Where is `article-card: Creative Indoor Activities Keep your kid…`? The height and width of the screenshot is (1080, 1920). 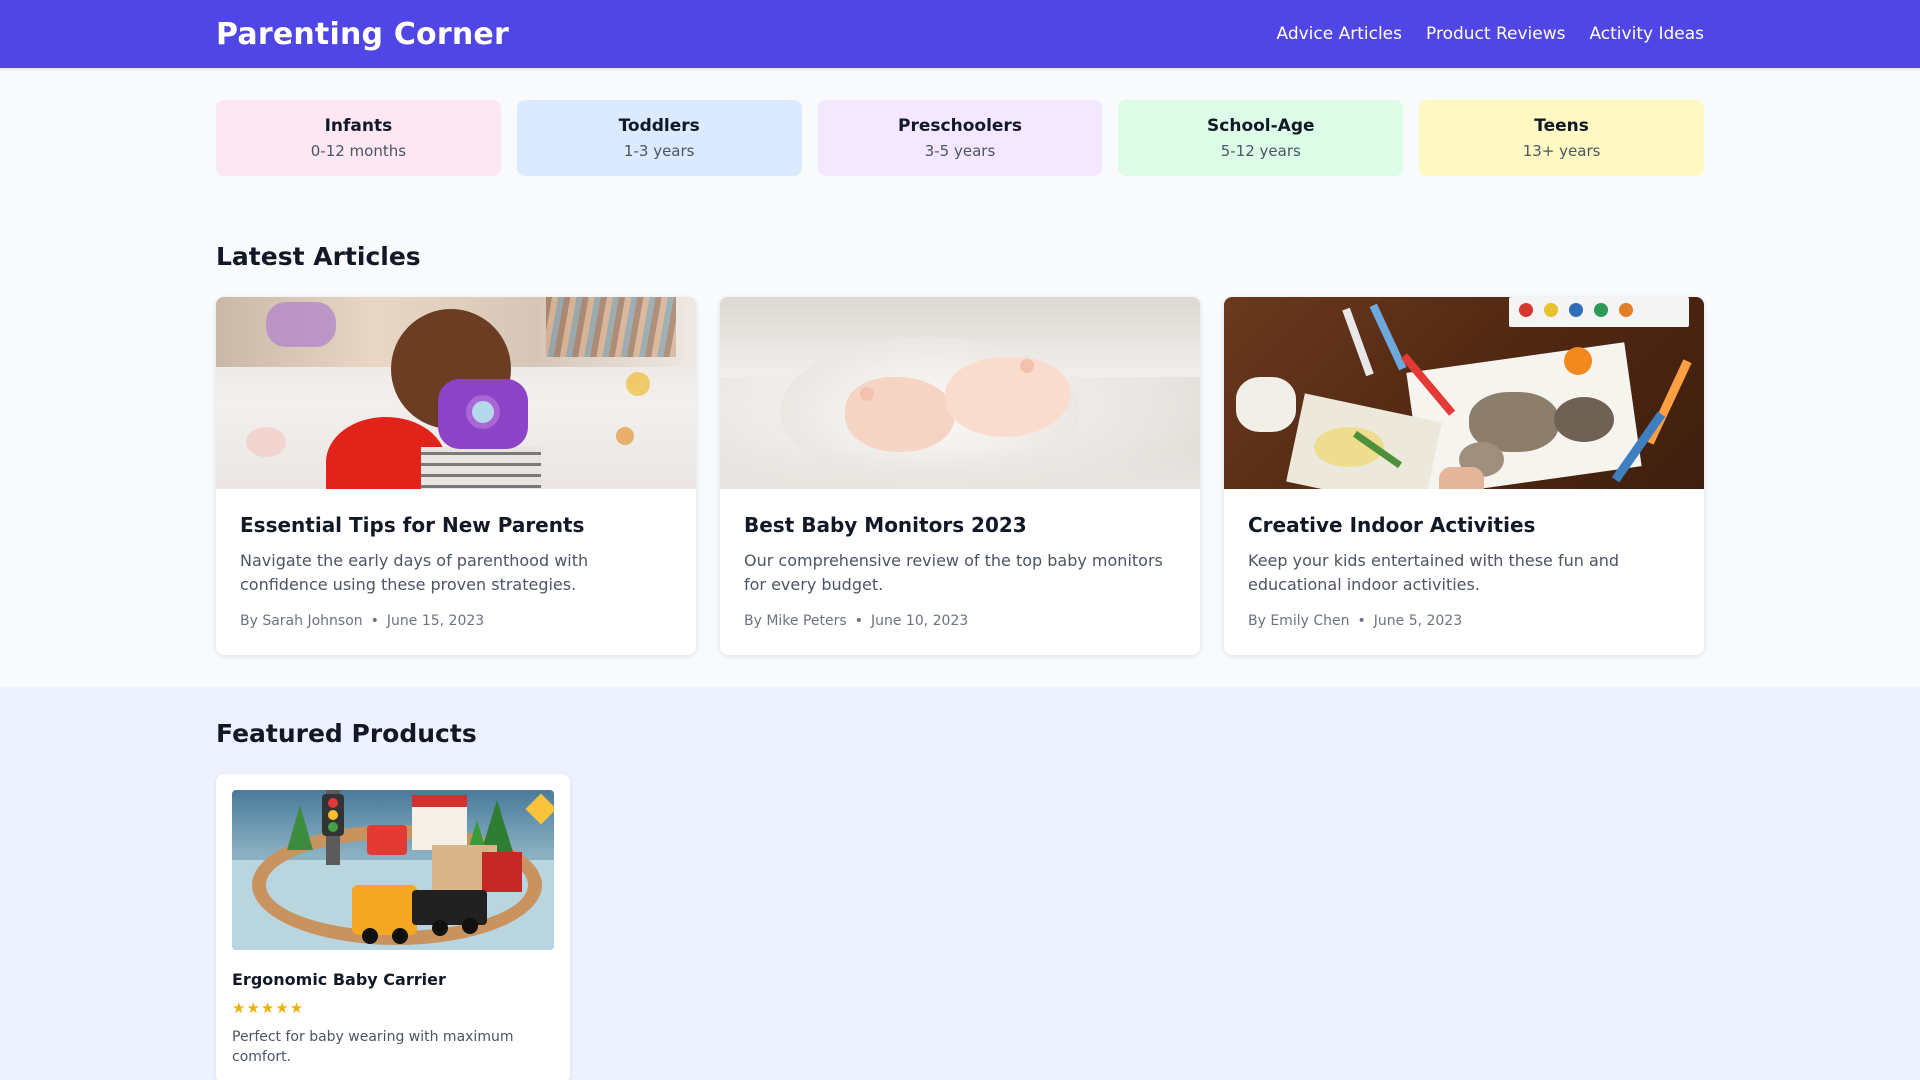
article-card: Creative Indoor Activities Keep your kid… is located at coordinates (1464, 476).